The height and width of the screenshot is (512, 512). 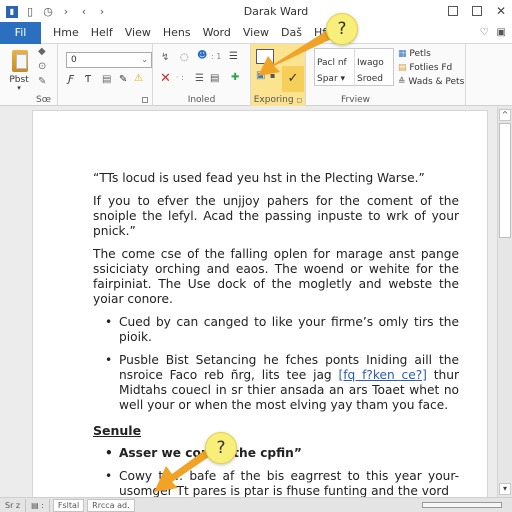 What do you see at coordinates (138, 33) in the screenshot?
I see `tab-view: View` at bounding box center [138, 33].